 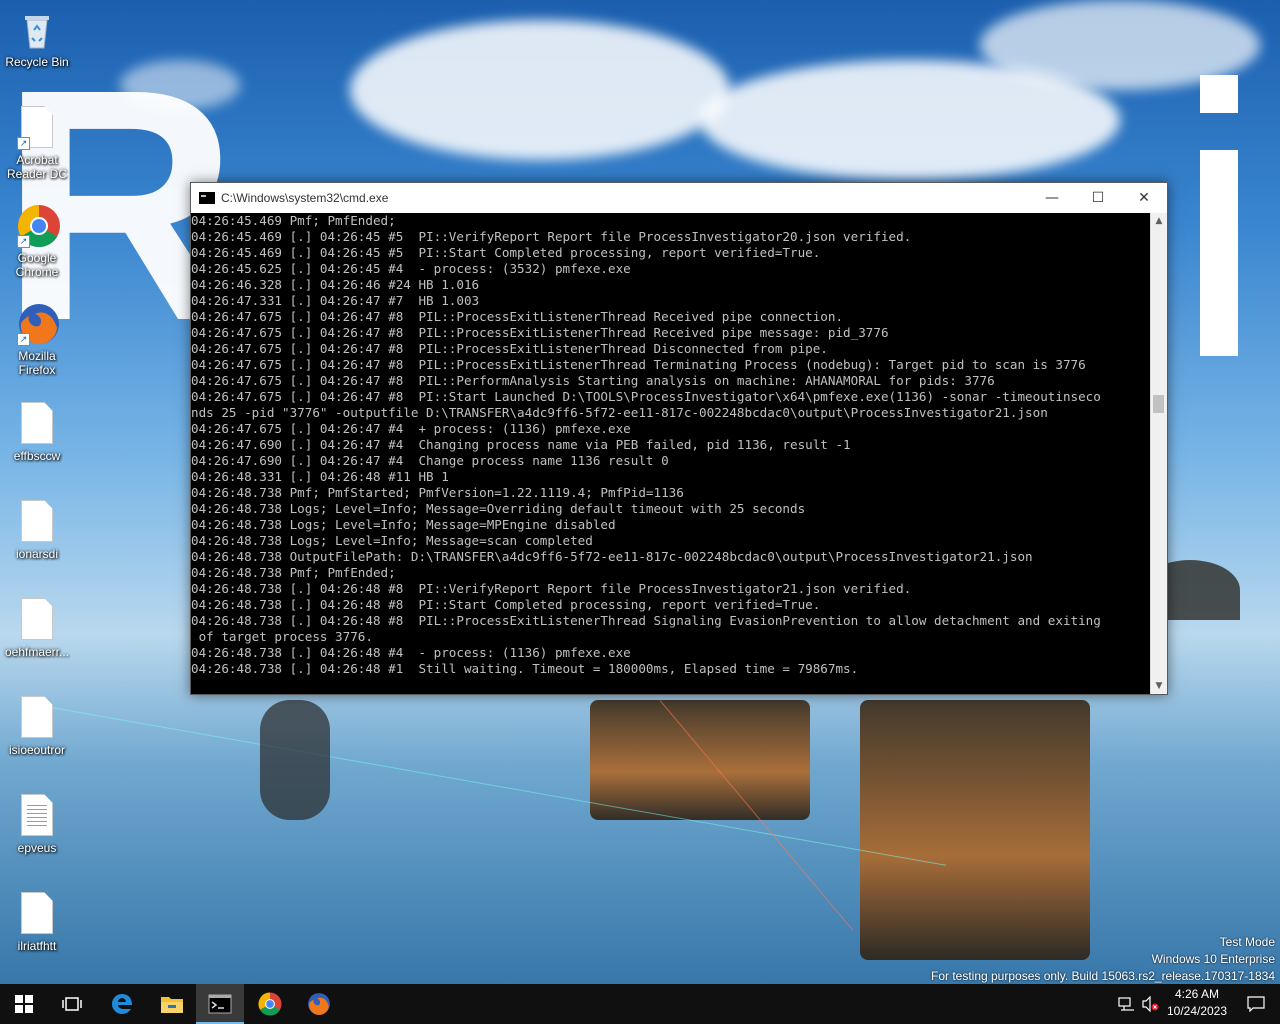 I want to click on volume-muted-icon, so click(x=1150, y=1004).